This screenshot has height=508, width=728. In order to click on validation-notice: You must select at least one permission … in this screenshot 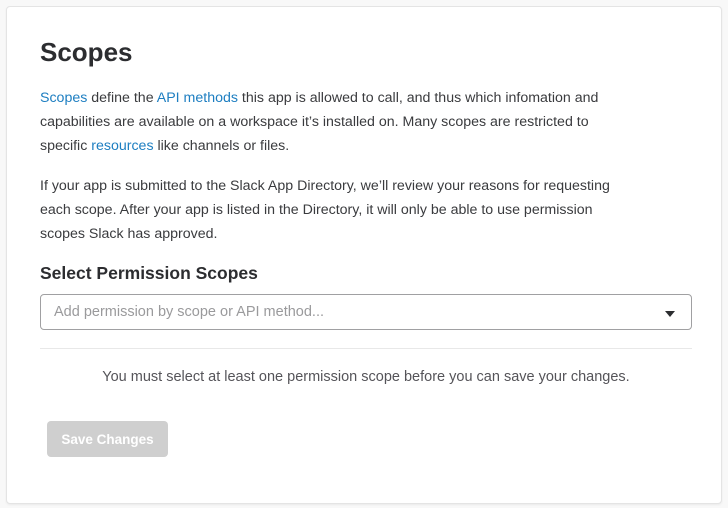, I will do `click(366, 377)`.